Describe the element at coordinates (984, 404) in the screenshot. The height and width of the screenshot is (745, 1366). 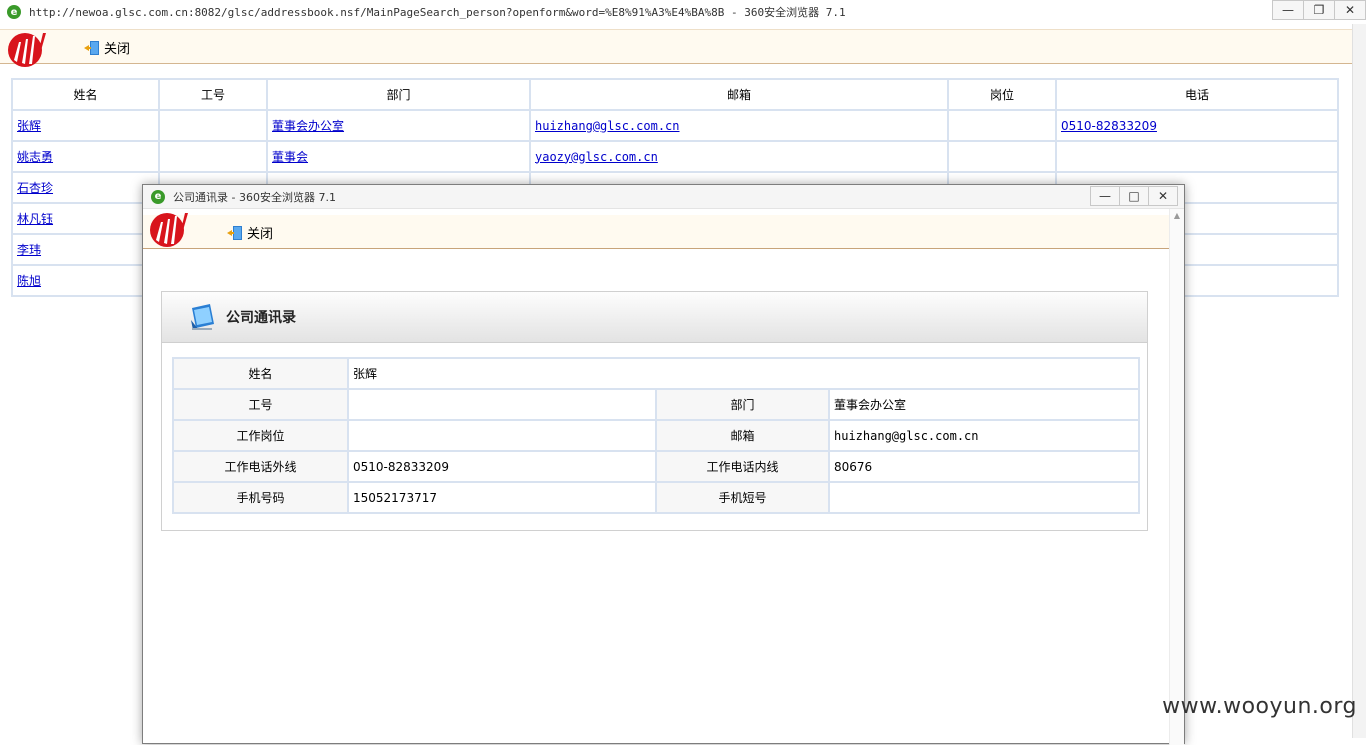
I see `department-value: 董事会办公室` at that location.